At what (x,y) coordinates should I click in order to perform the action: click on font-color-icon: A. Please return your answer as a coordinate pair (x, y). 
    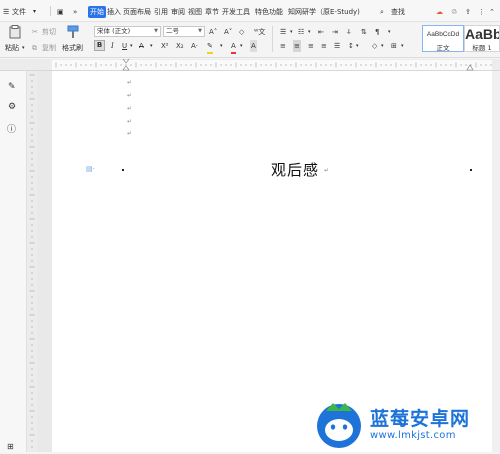
    Looking at the image, I should click on (233, 47).